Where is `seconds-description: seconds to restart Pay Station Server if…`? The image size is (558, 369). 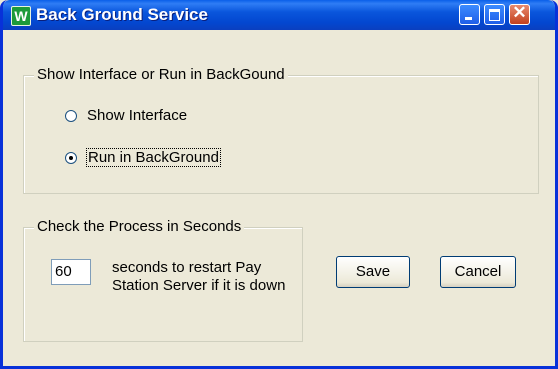 seconds-description: seconds to restart Pay Station Server if… is located at coordinates (199, 276).